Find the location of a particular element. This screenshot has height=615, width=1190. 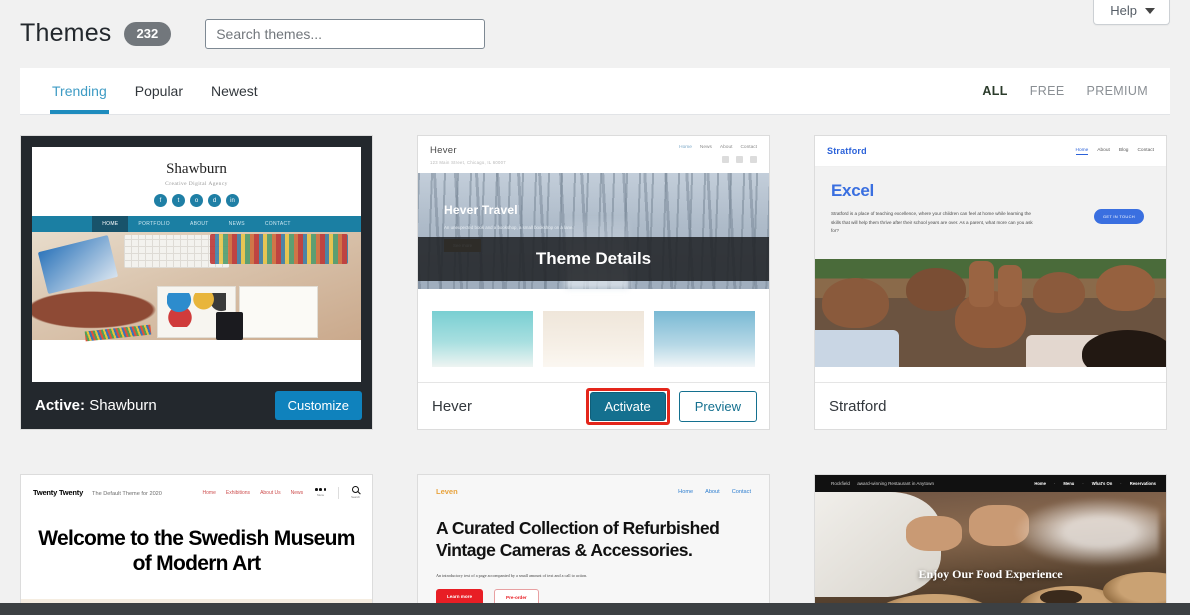

hever-address: 123 Main Street, Chicago, IL 60007 is located at coordinates (468, 162).